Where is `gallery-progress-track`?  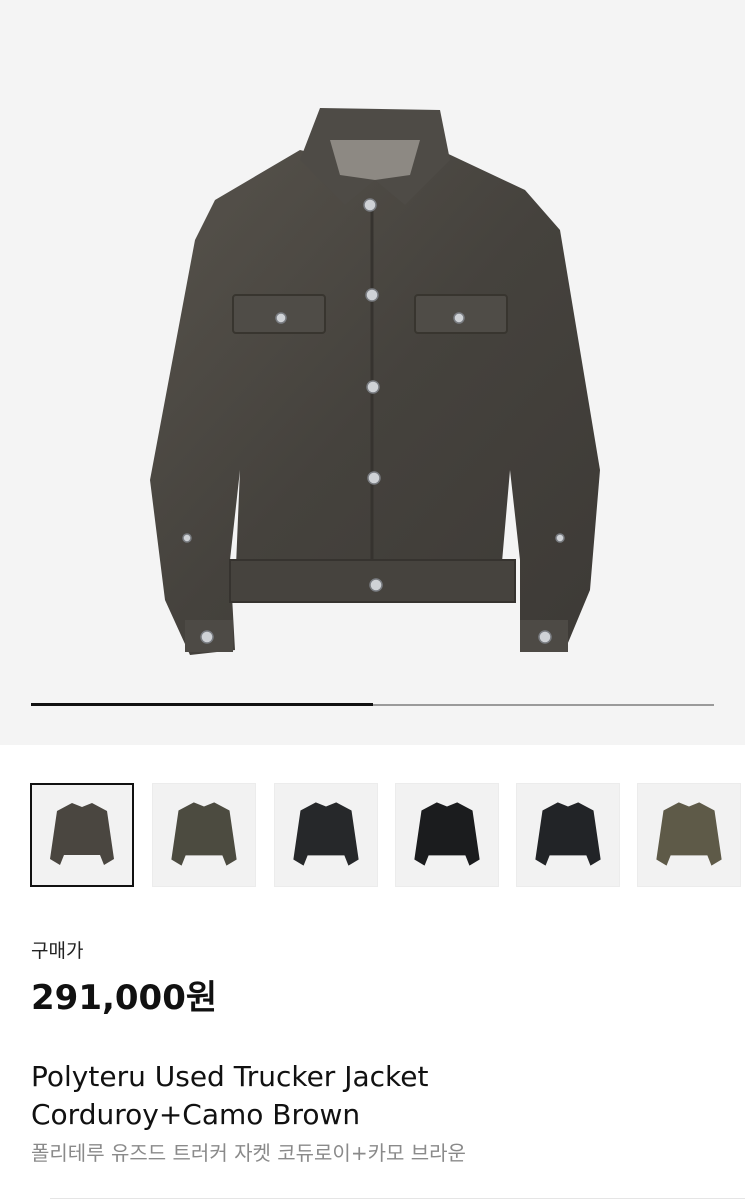 gallery-progress-track is located at coordinates (372, 704).